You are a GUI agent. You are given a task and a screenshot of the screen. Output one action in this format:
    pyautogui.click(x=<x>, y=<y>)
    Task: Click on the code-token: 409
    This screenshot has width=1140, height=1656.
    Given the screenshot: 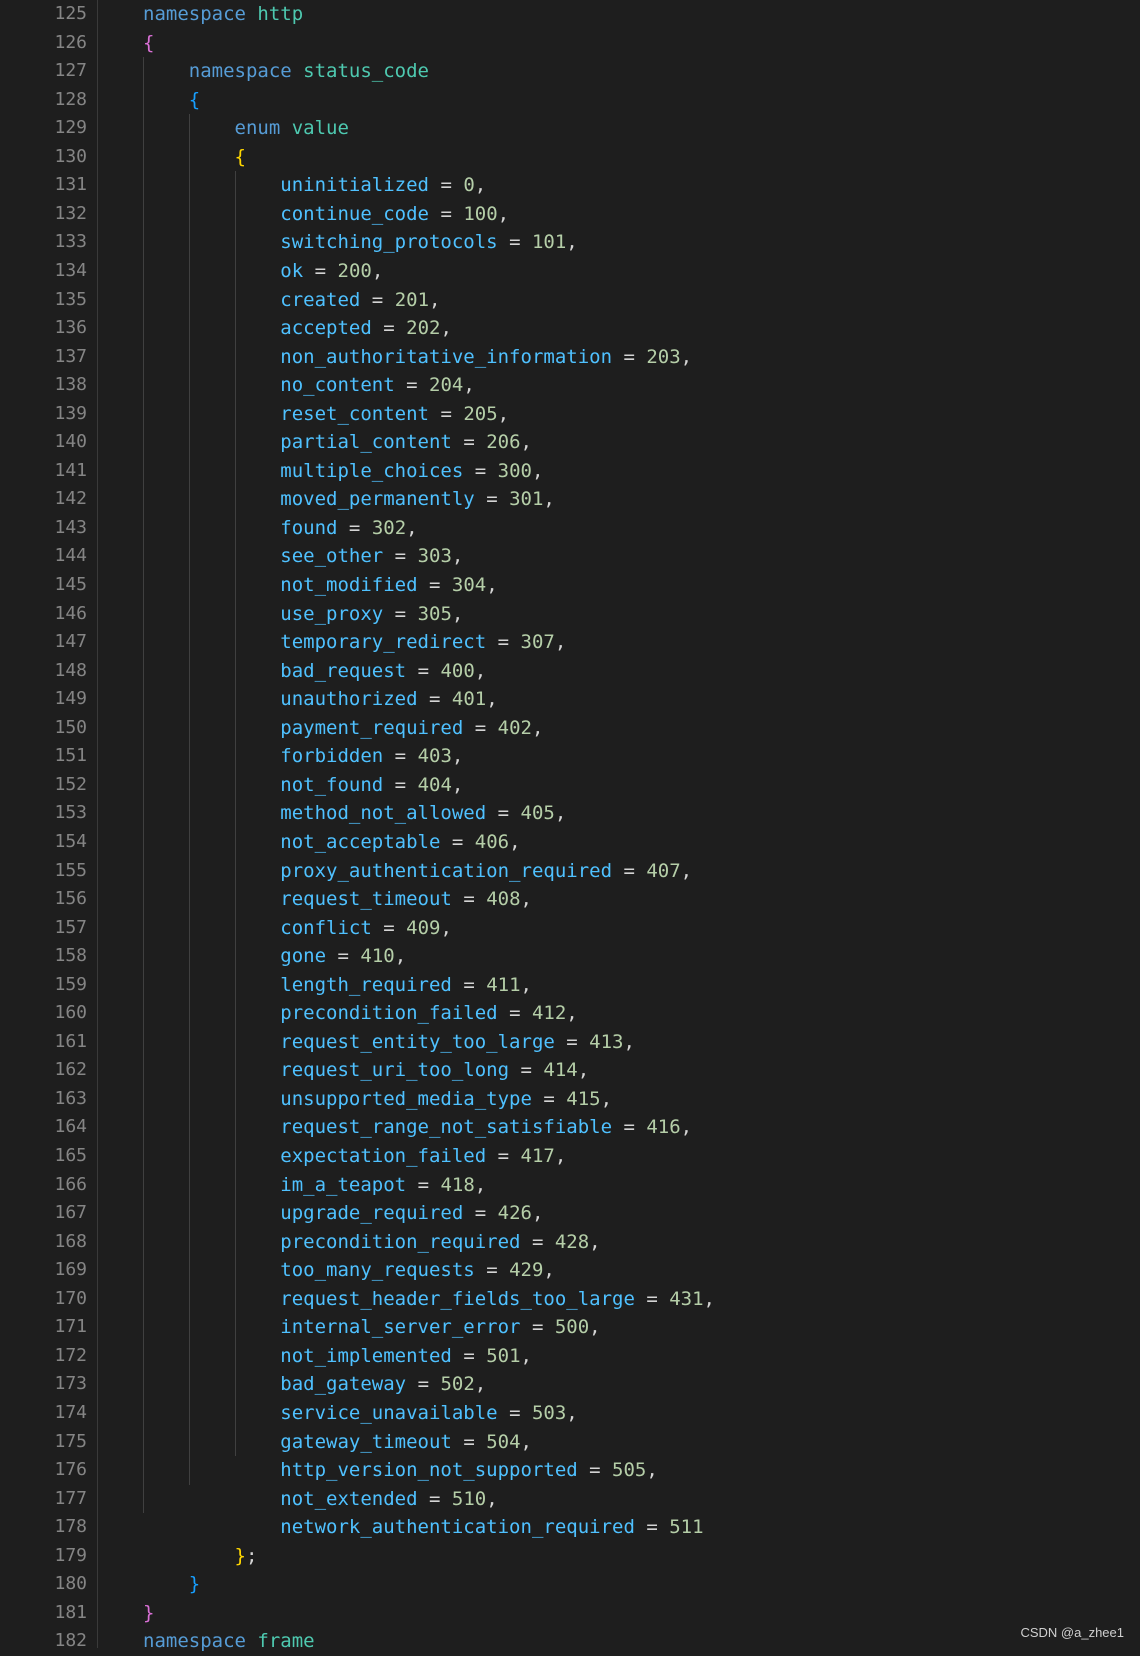 What is the action you would take?
    pyautogui.click(x=423, y=927)
    